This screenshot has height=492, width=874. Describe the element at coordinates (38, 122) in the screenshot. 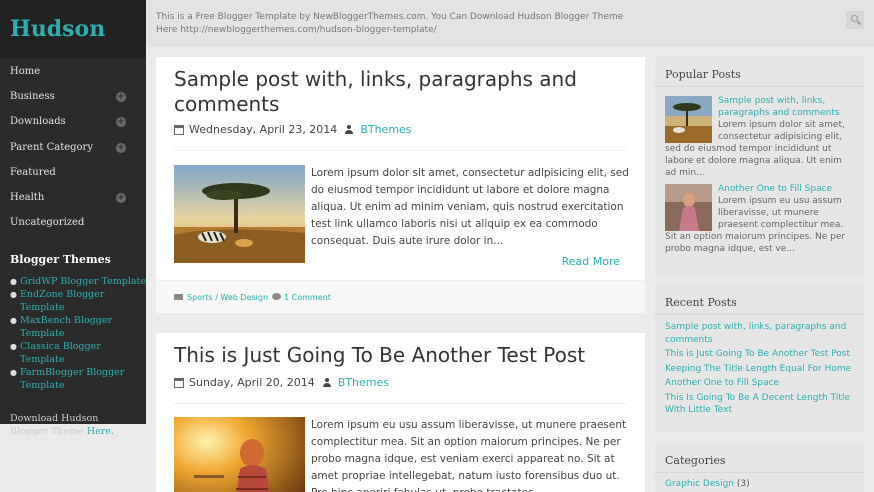

I see `nav-item-label: Downloads` at that location.